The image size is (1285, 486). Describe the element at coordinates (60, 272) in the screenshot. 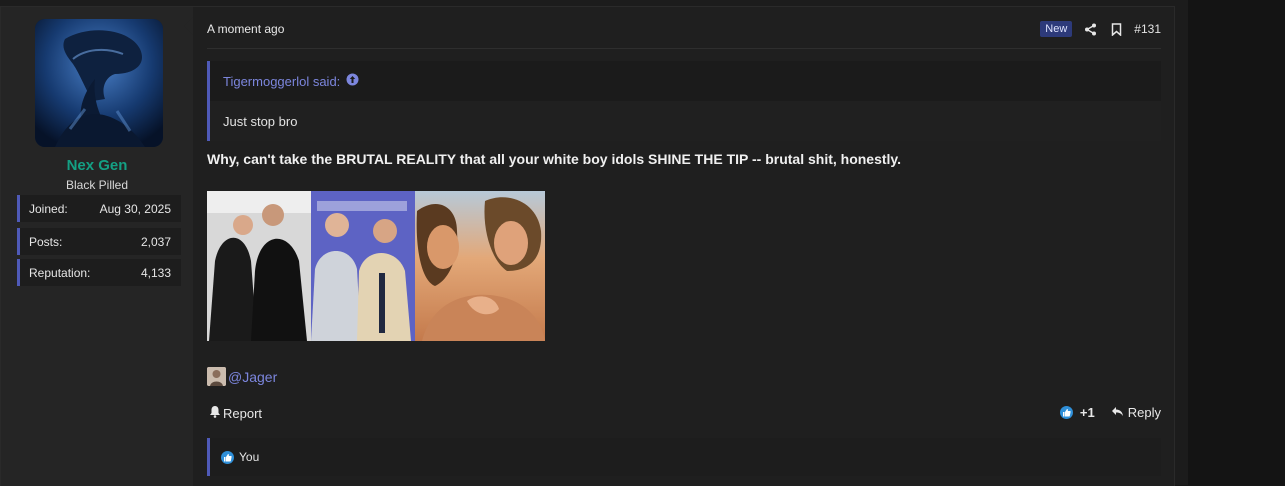

I see `stat-label: Reputation:` at that location.